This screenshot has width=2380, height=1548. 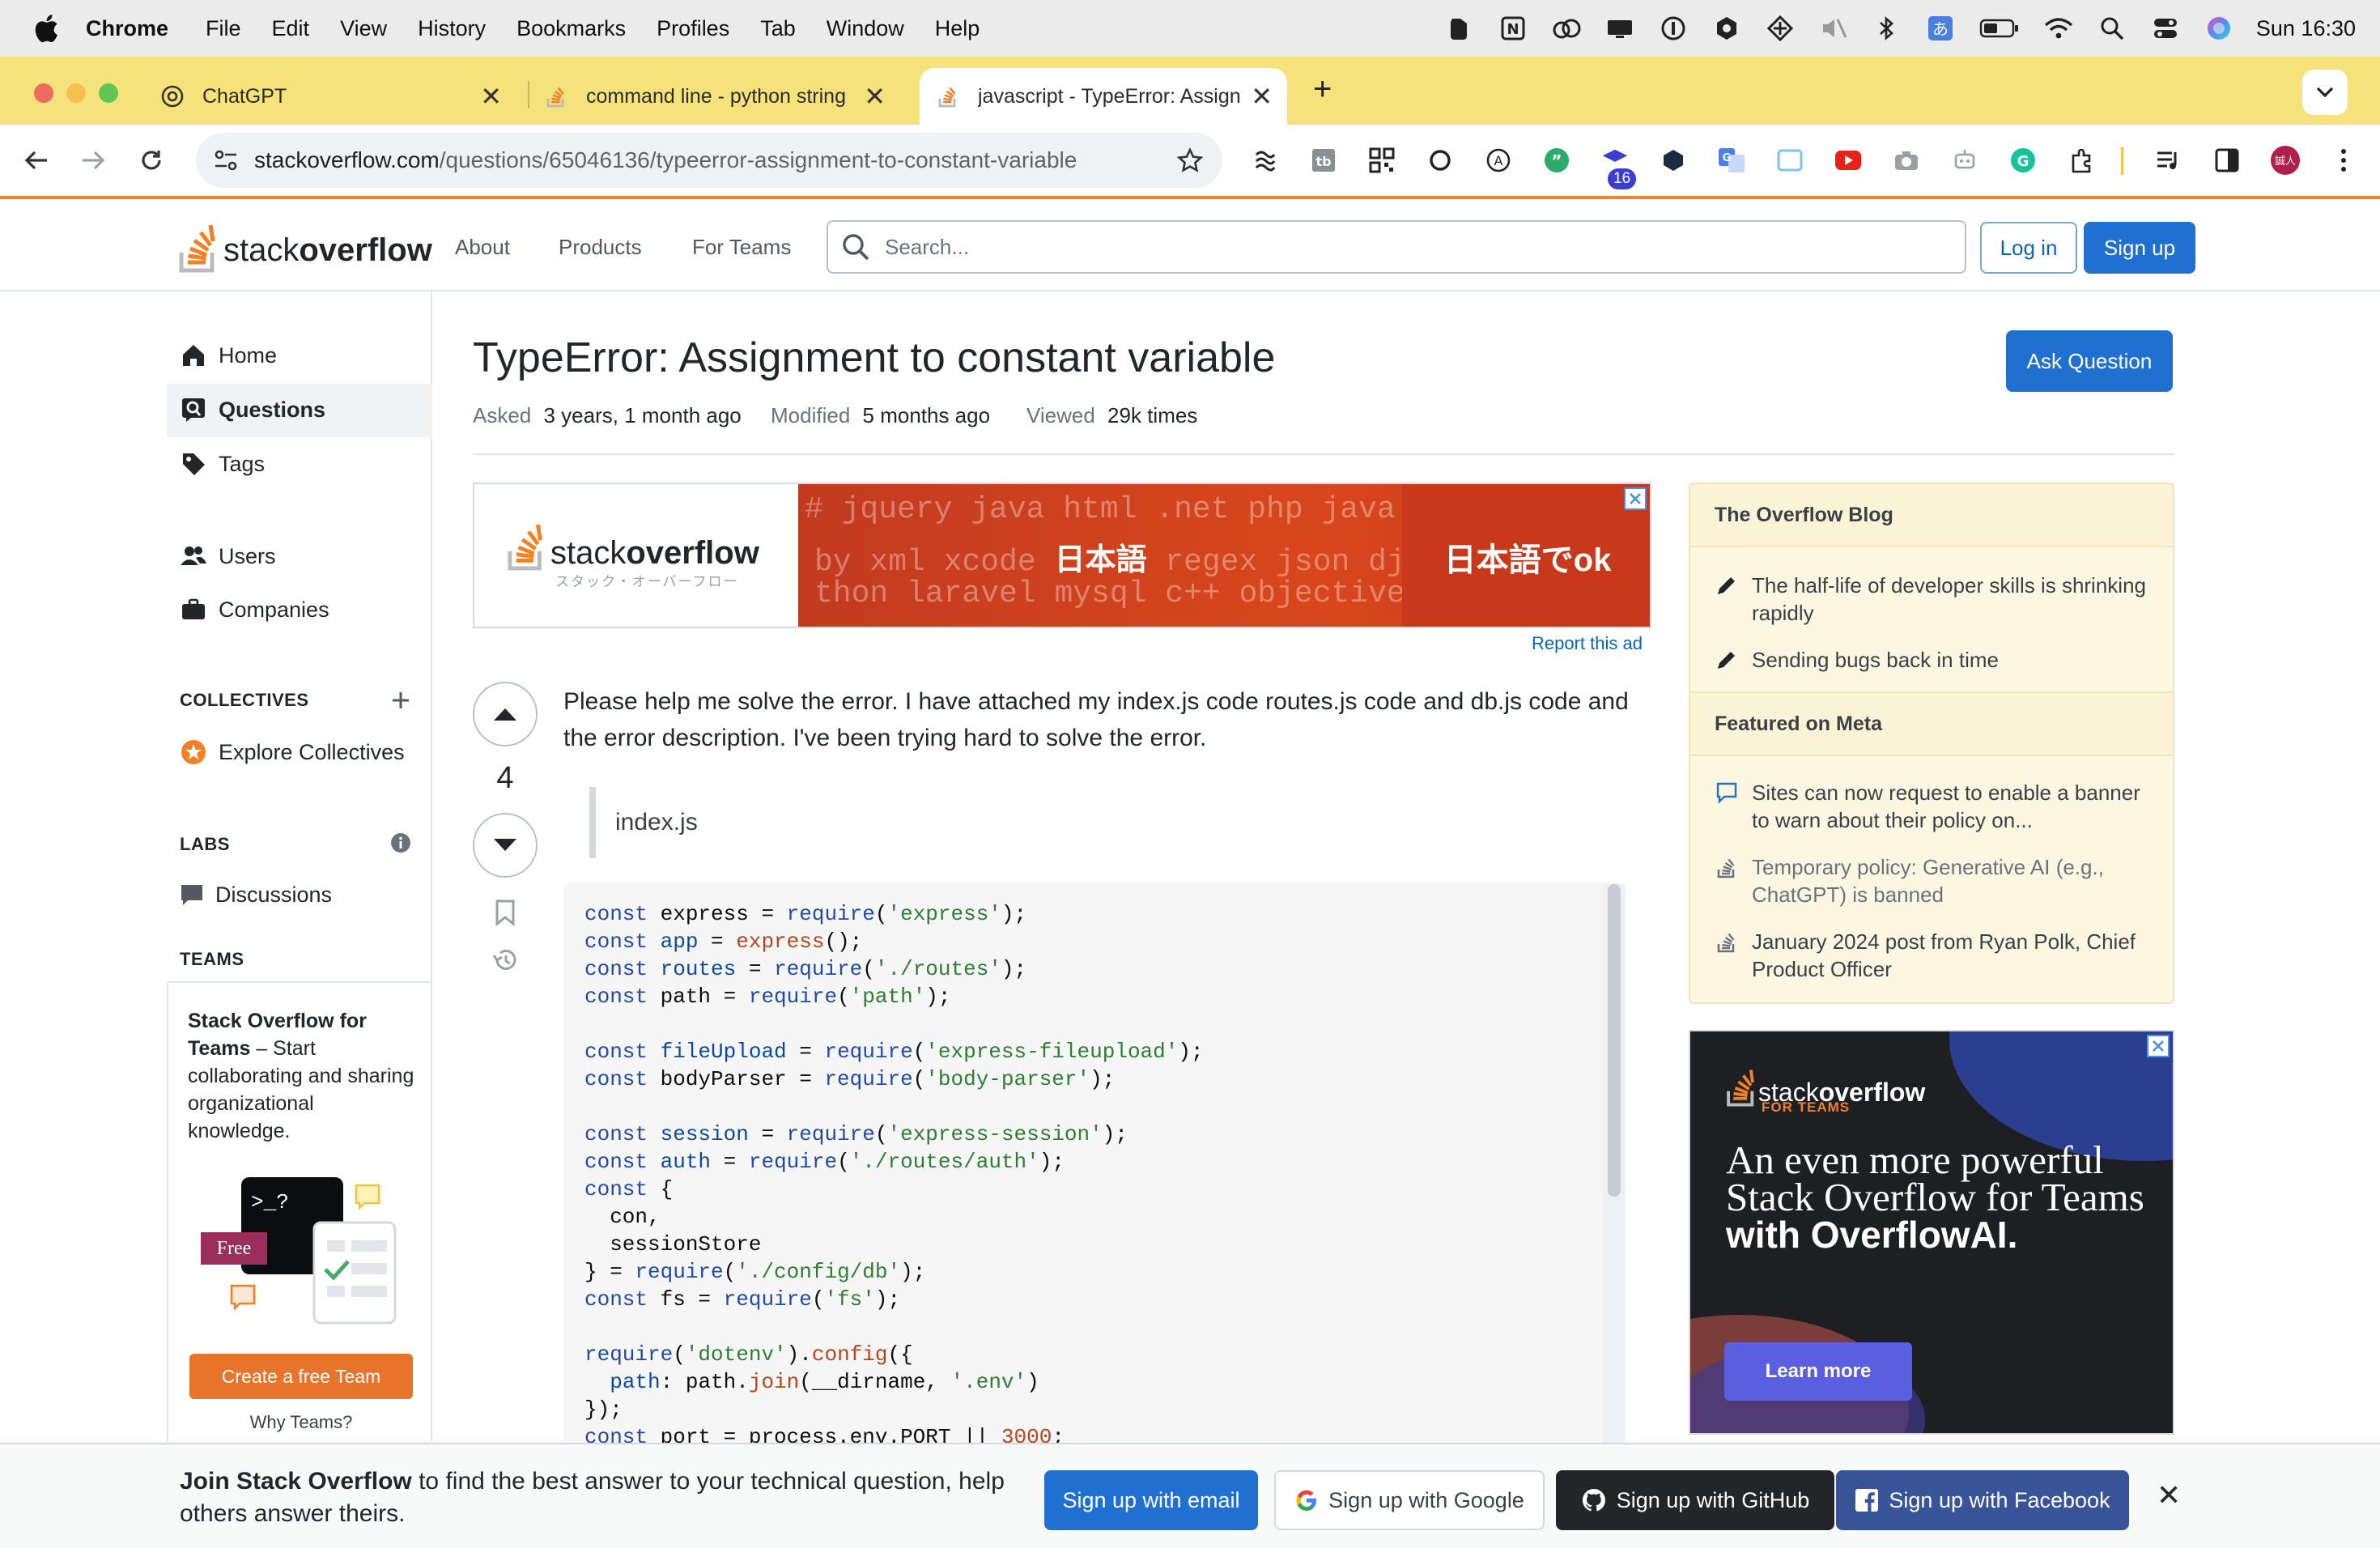 I want to click on qr-code-icon, so click(x=1382, y=160).